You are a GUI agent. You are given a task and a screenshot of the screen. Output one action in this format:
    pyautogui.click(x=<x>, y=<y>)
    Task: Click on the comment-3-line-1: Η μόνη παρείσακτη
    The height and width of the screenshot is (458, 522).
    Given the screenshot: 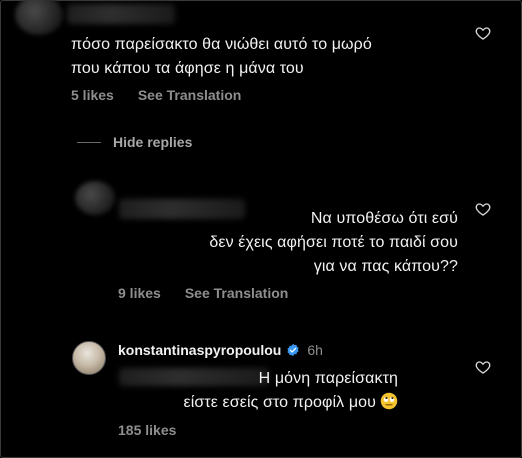 What is the action you would take?
    pyautogui.click(x=328, y=378)
    